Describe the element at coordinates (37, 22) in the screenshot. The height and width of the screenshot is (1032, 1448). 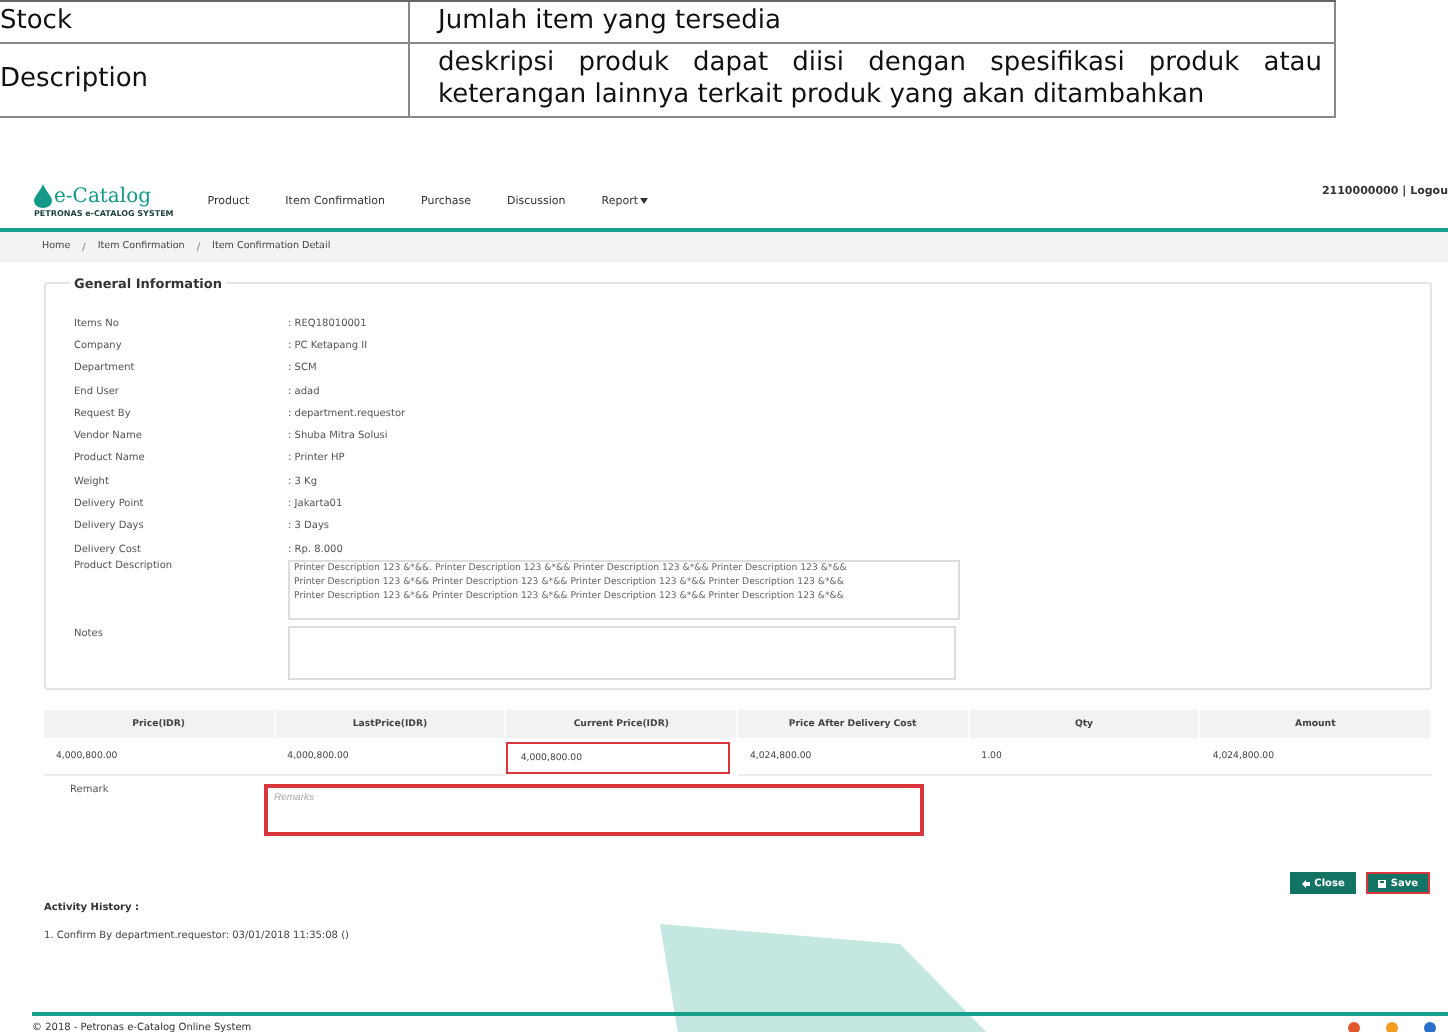
I see `table-cell-text: Stock` at that location.